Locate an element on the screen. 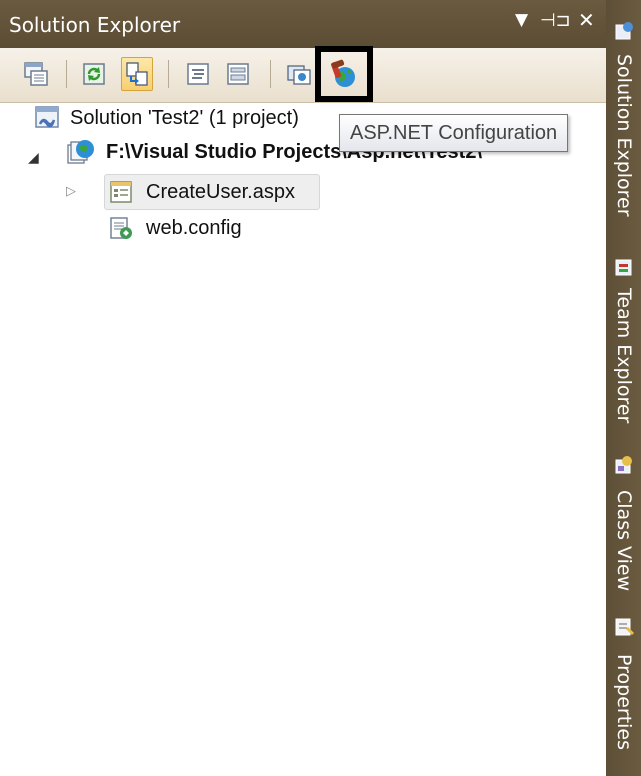 This screenshot has width=641, height=776. side-tab-solution-explorer: Solution Explorer is located at coordinates (623, 120).